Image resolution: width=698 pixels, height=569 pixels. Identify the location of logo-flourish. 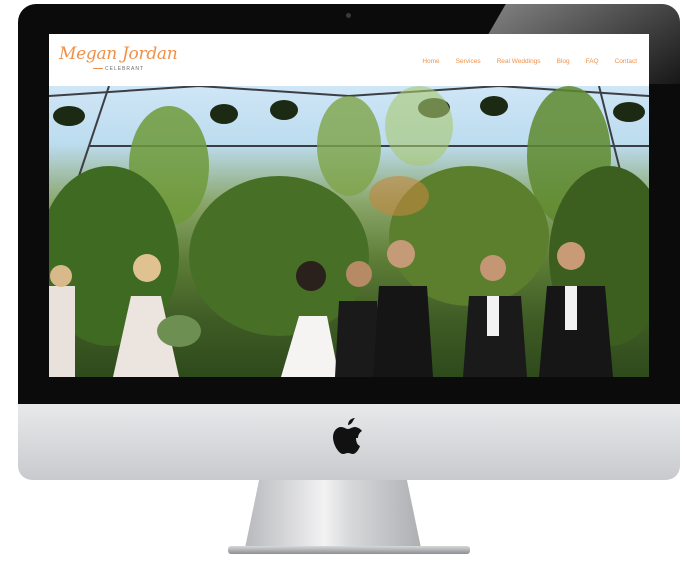
(98, 68).